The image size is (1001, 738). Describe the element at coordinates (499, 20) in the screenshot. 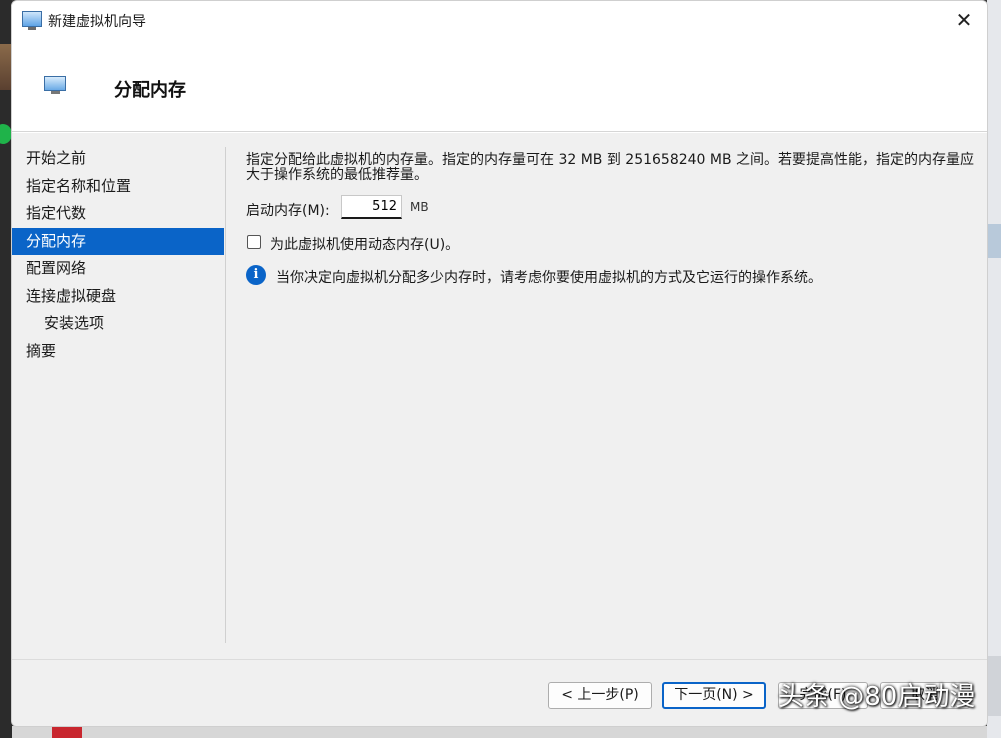

I see `title-bar: 新建虚拟机向导 ✕` at that location.